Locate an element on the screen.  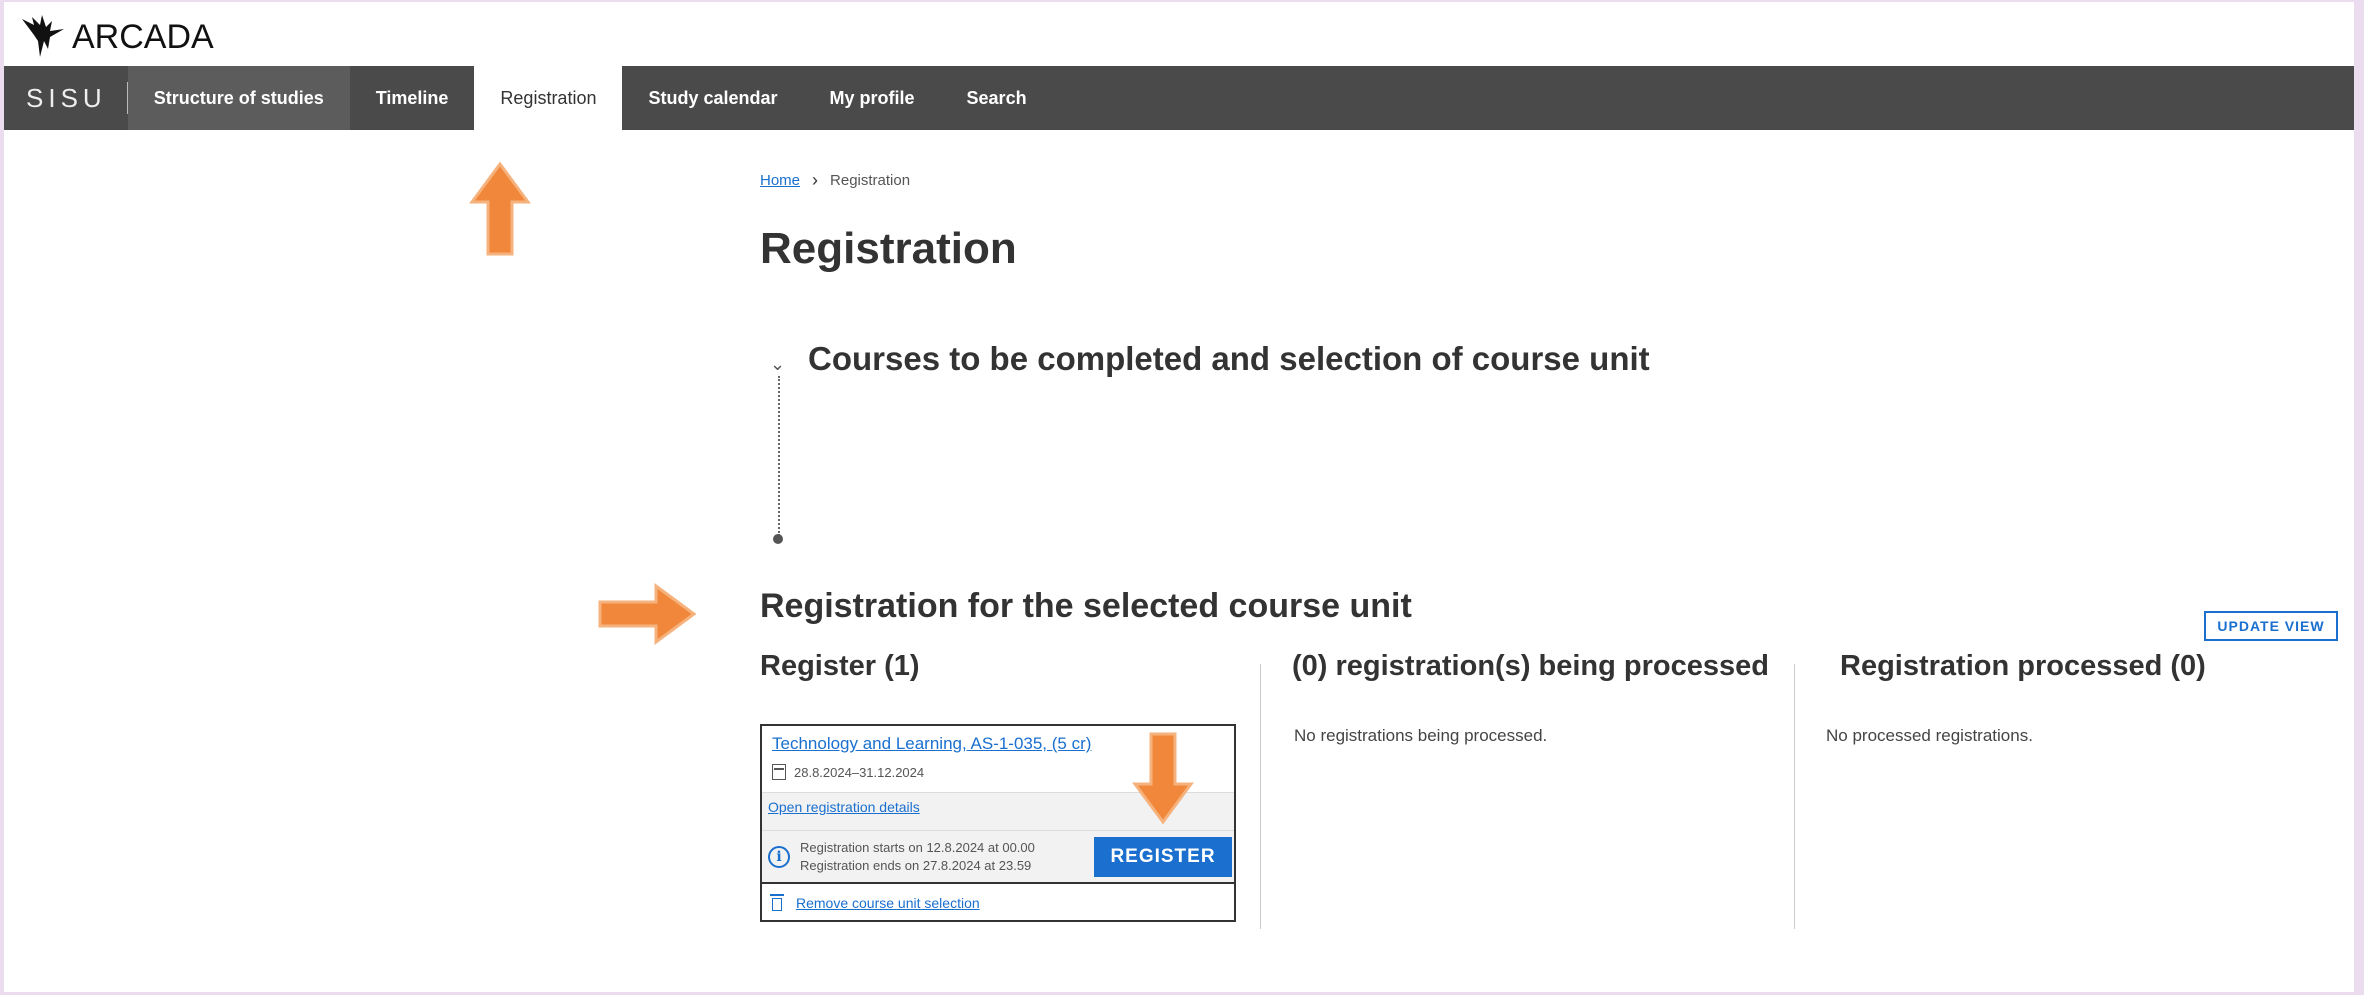
annotation-arrow-down-icon is located at coordinates (1163, 778).